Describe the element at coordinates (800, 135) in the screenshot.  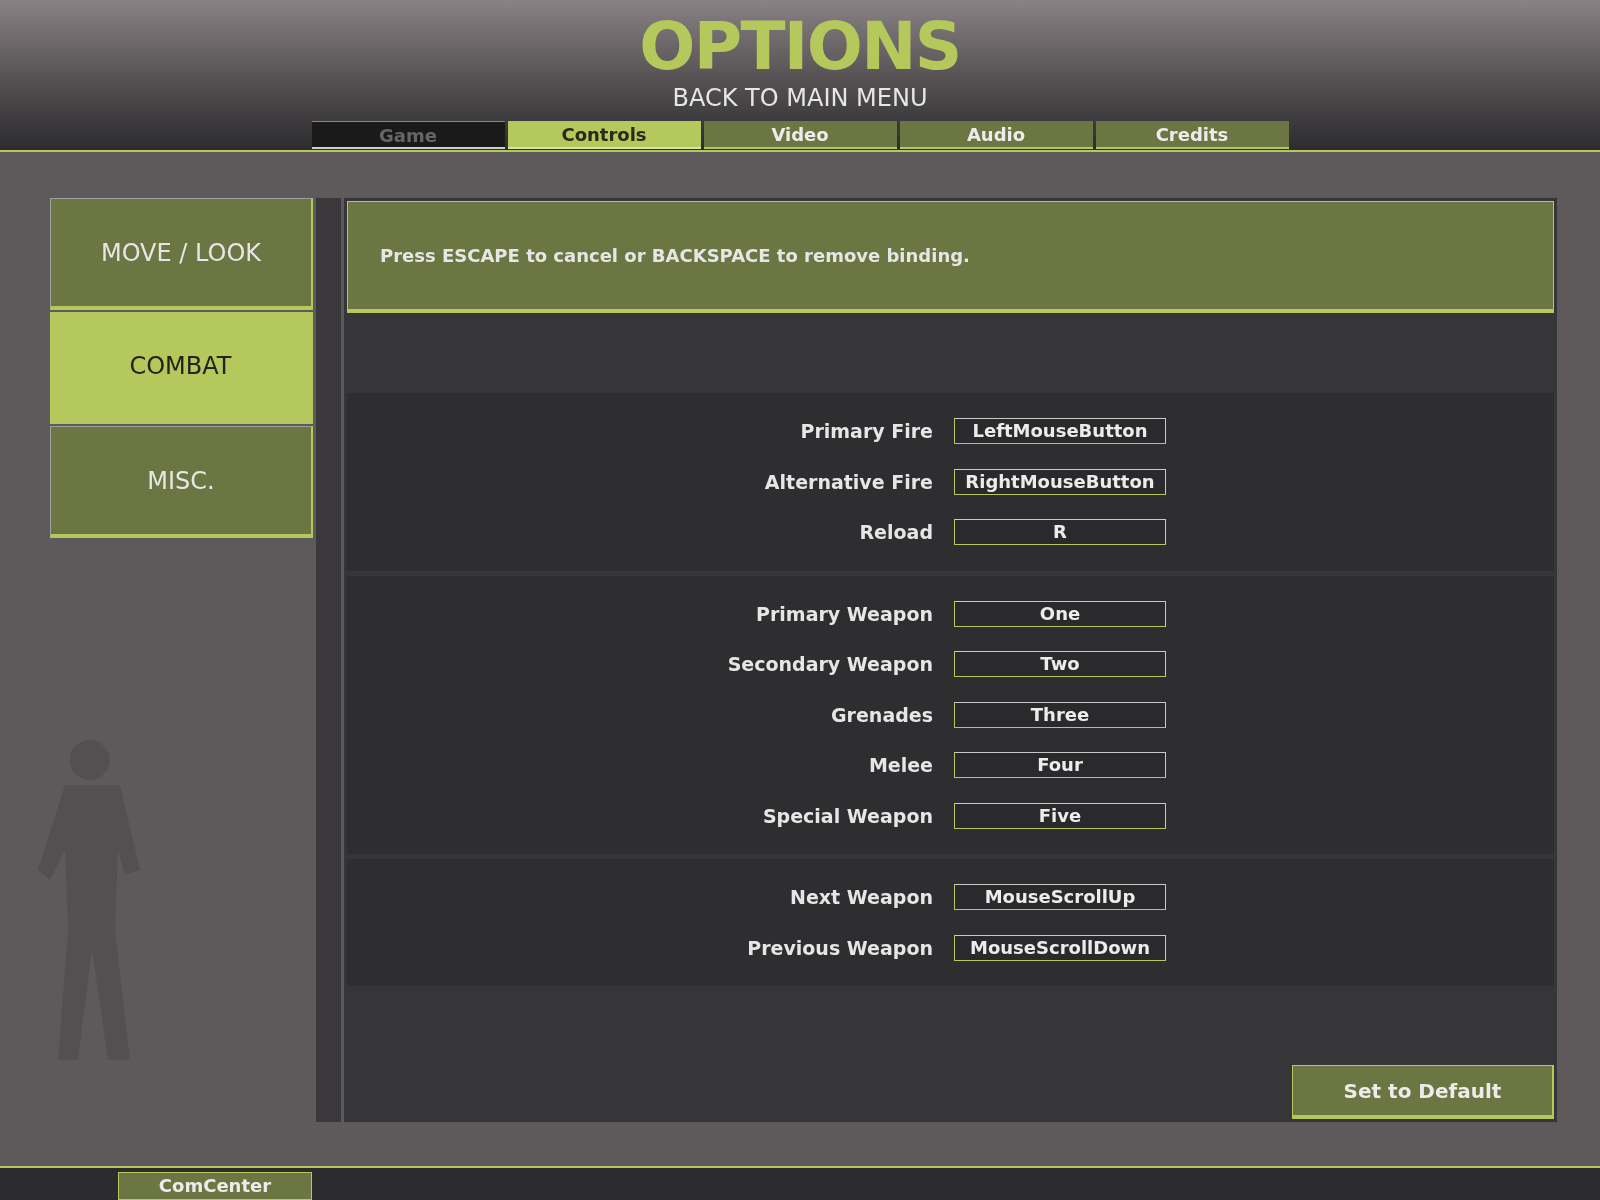
I see `tab: Video` at that location.